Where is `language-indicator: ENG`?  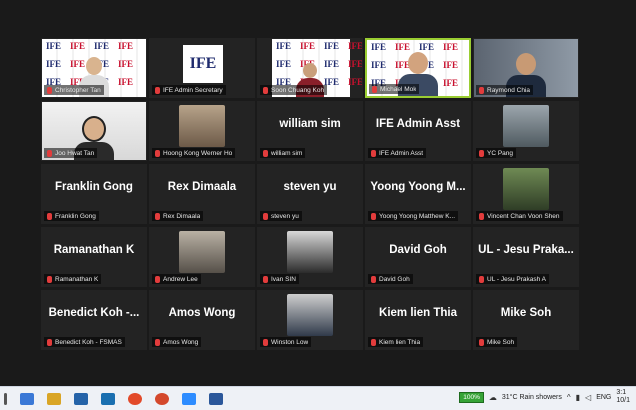 language-indicator: ENG is located at coordinates (603, 397).